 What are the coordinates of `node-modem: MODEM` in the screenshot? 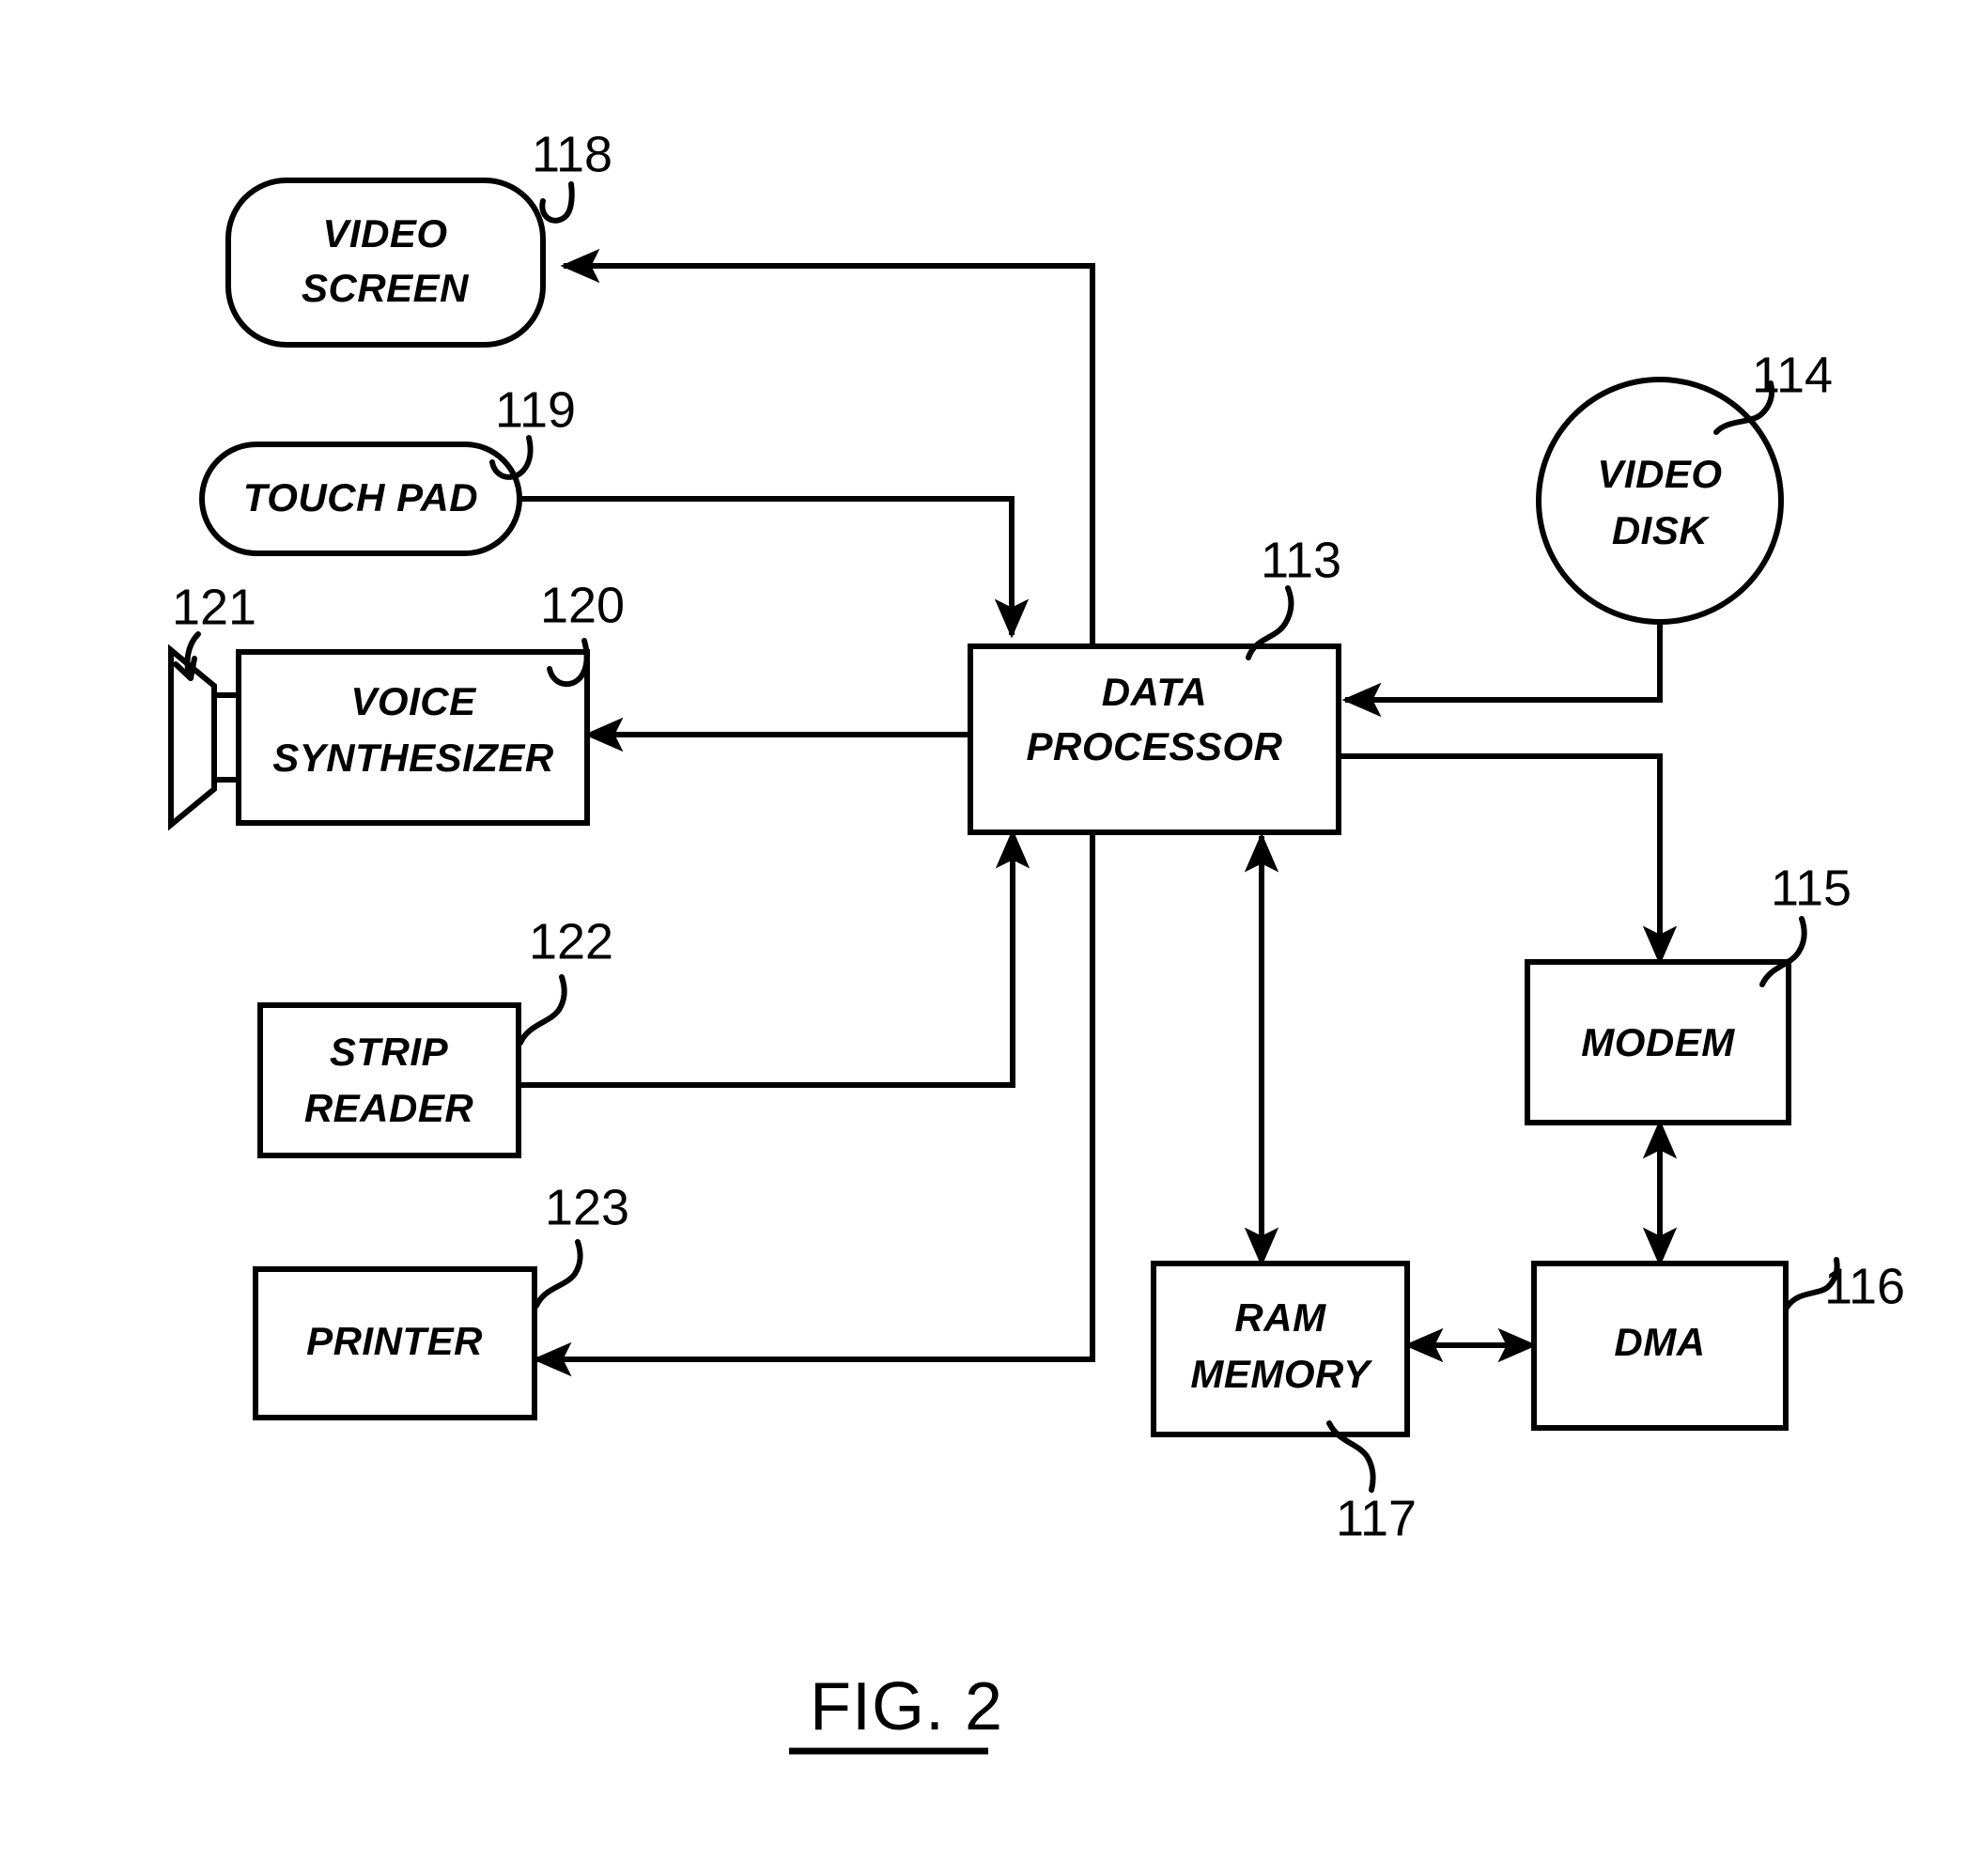 It's located at (1658, 1042).